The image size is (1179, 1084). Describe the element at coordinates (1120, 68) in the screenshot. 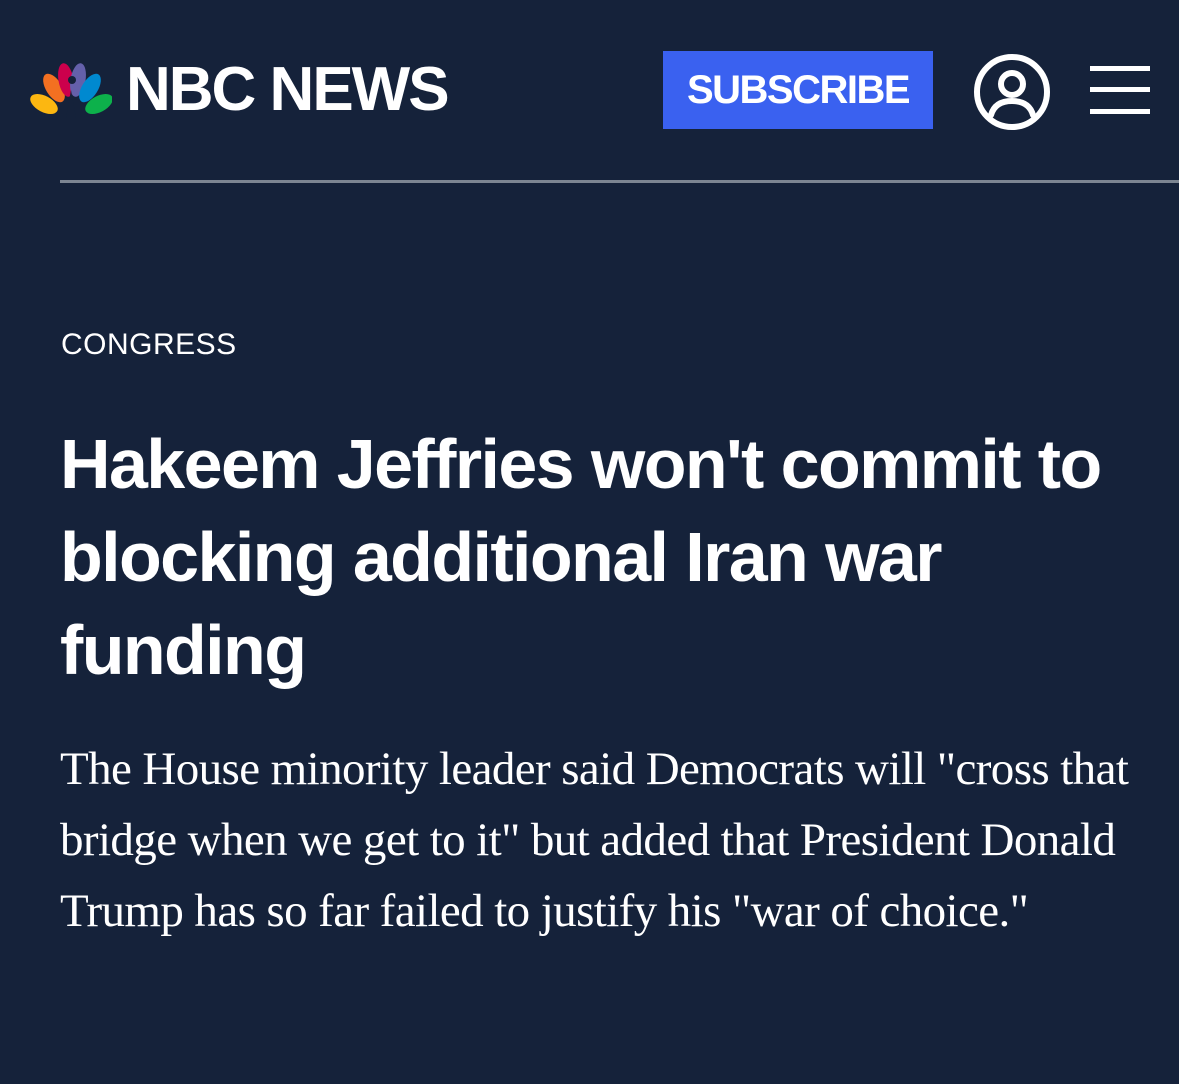

I see `hamburger-menu-icon` at that location.